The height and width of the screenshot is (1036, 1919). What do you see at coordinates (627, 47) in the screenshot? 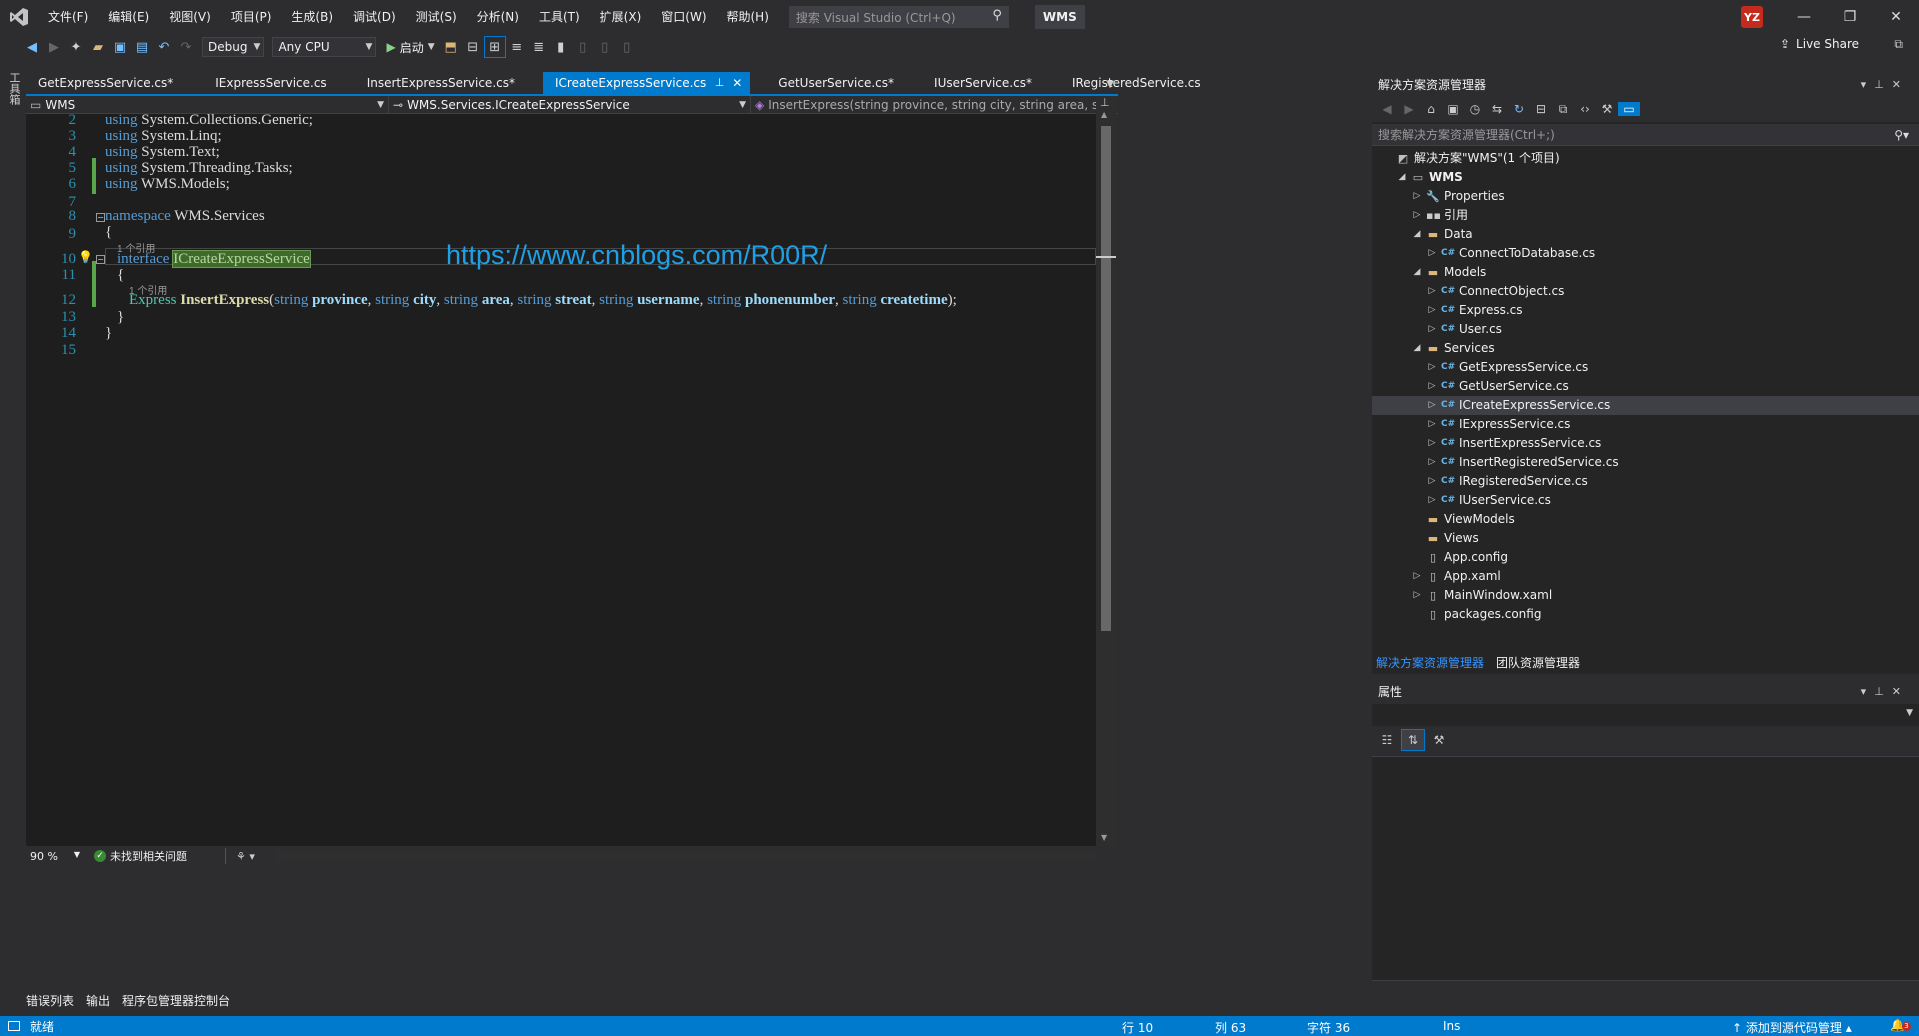
I see `clear-bookmarks-icon: ▯` at bounding box center [627, 47].